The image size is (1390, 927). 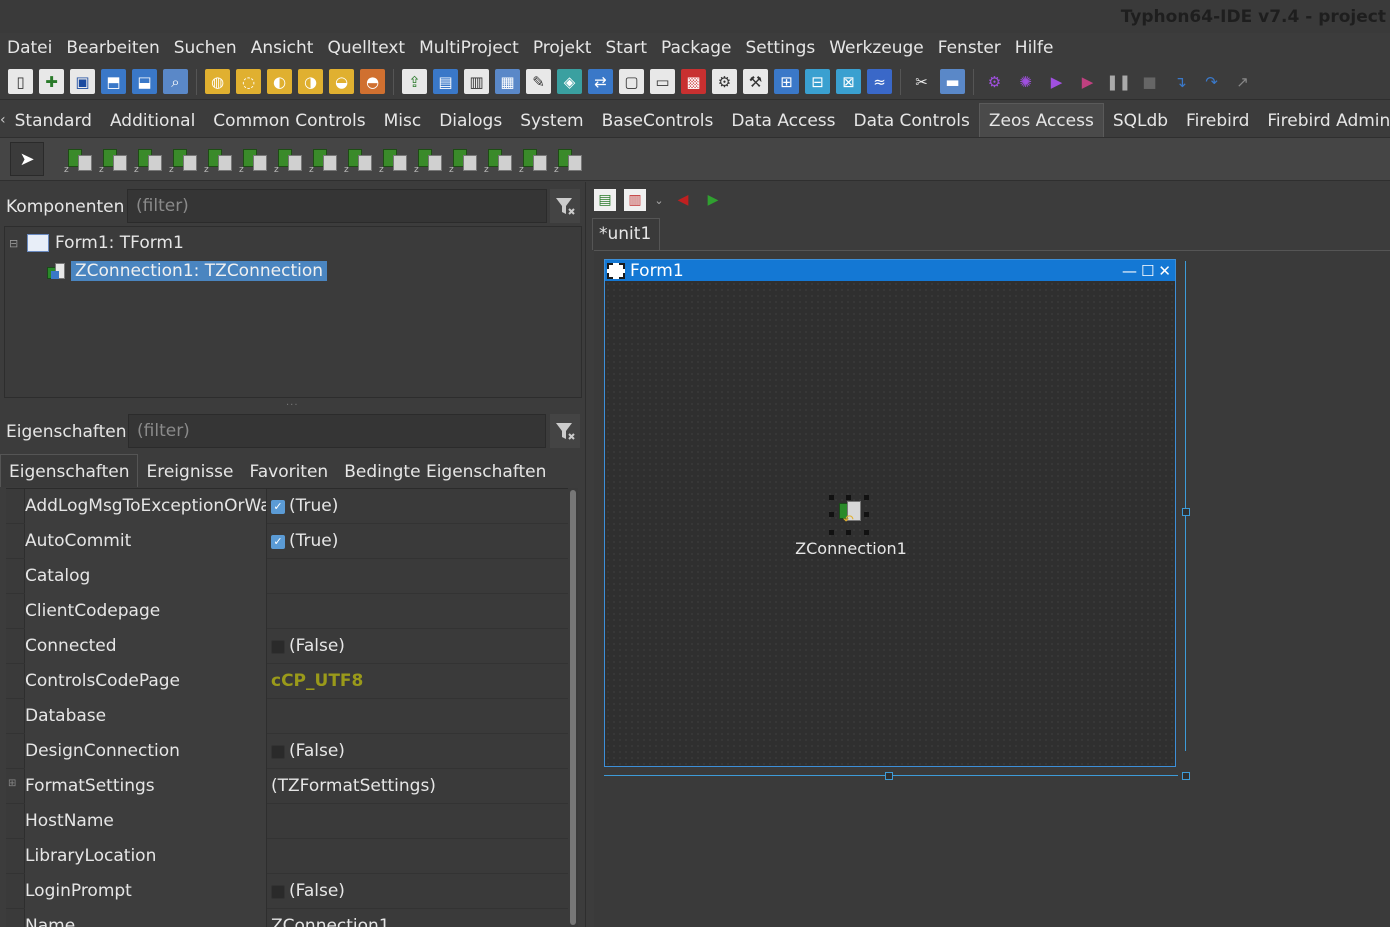 What do you see at coordinates (1087, 81) in the screenshot?
I see `run-dropdown-icon: ▶` at bounding box center [1087, 81].